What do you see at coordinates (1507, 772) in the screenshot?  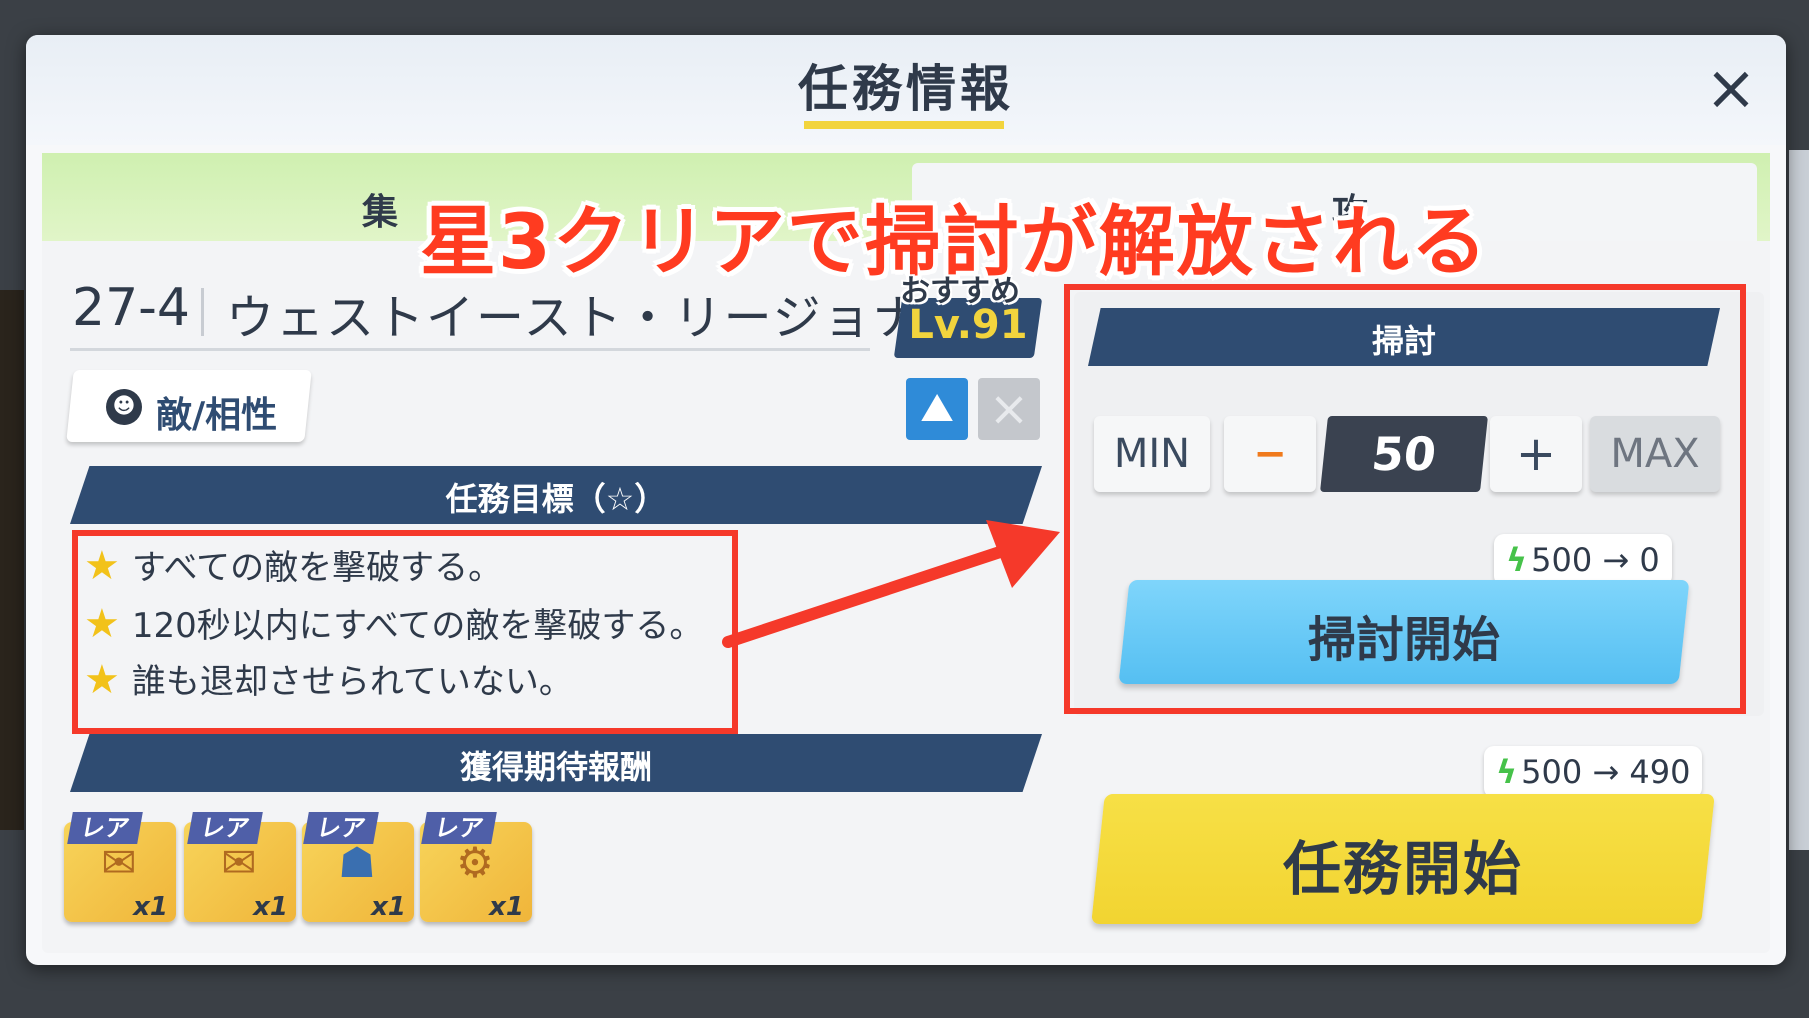 I see `energy-bolt-icon: ϟ` at bounding box center [1507, 772].